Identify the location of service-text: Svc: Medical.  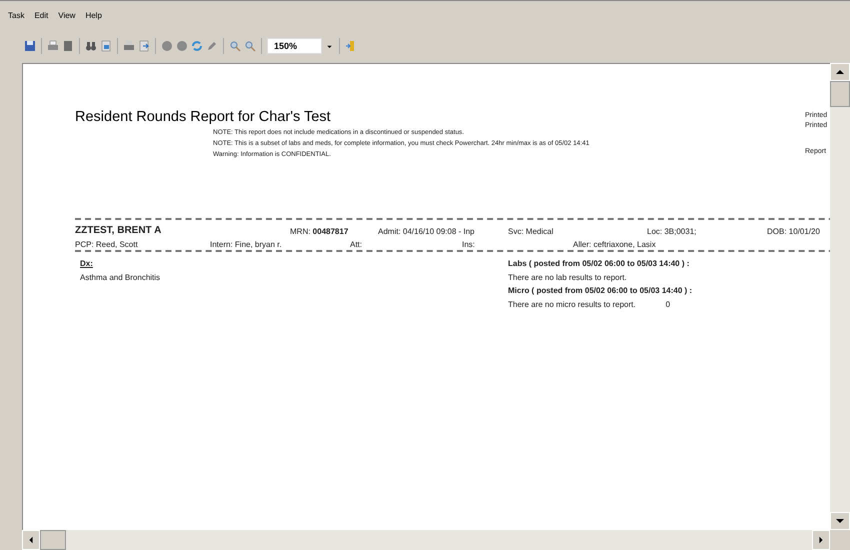
(531, 231).